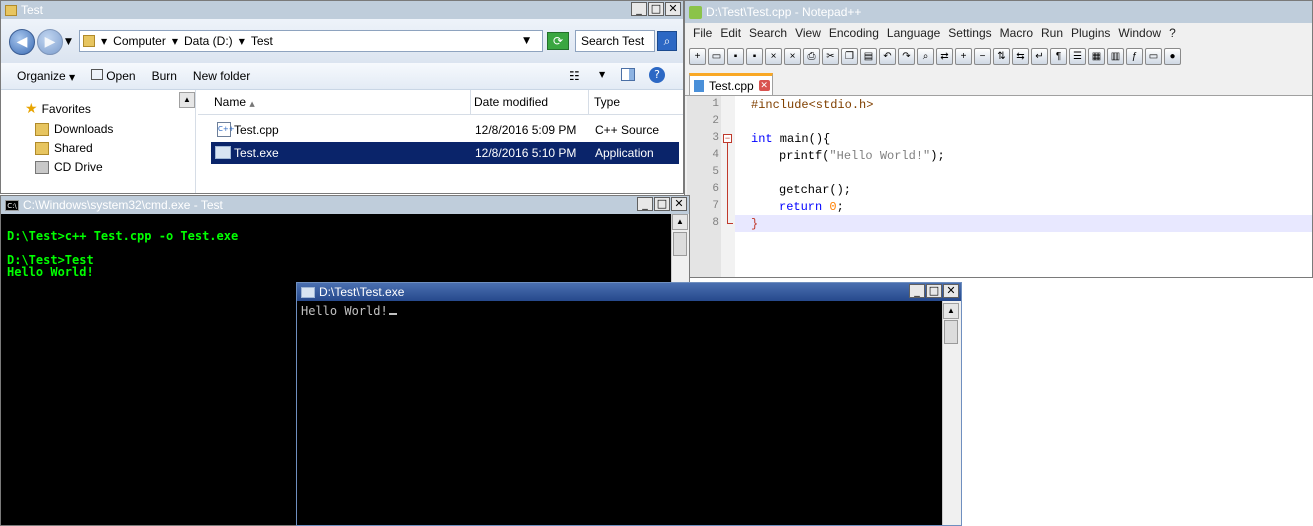 The width and height of the screenshot is (1313, 526). Describe the element at coordinates (1172, 56) in the screenshot. I see `record-macro-icon: ●` at that location.